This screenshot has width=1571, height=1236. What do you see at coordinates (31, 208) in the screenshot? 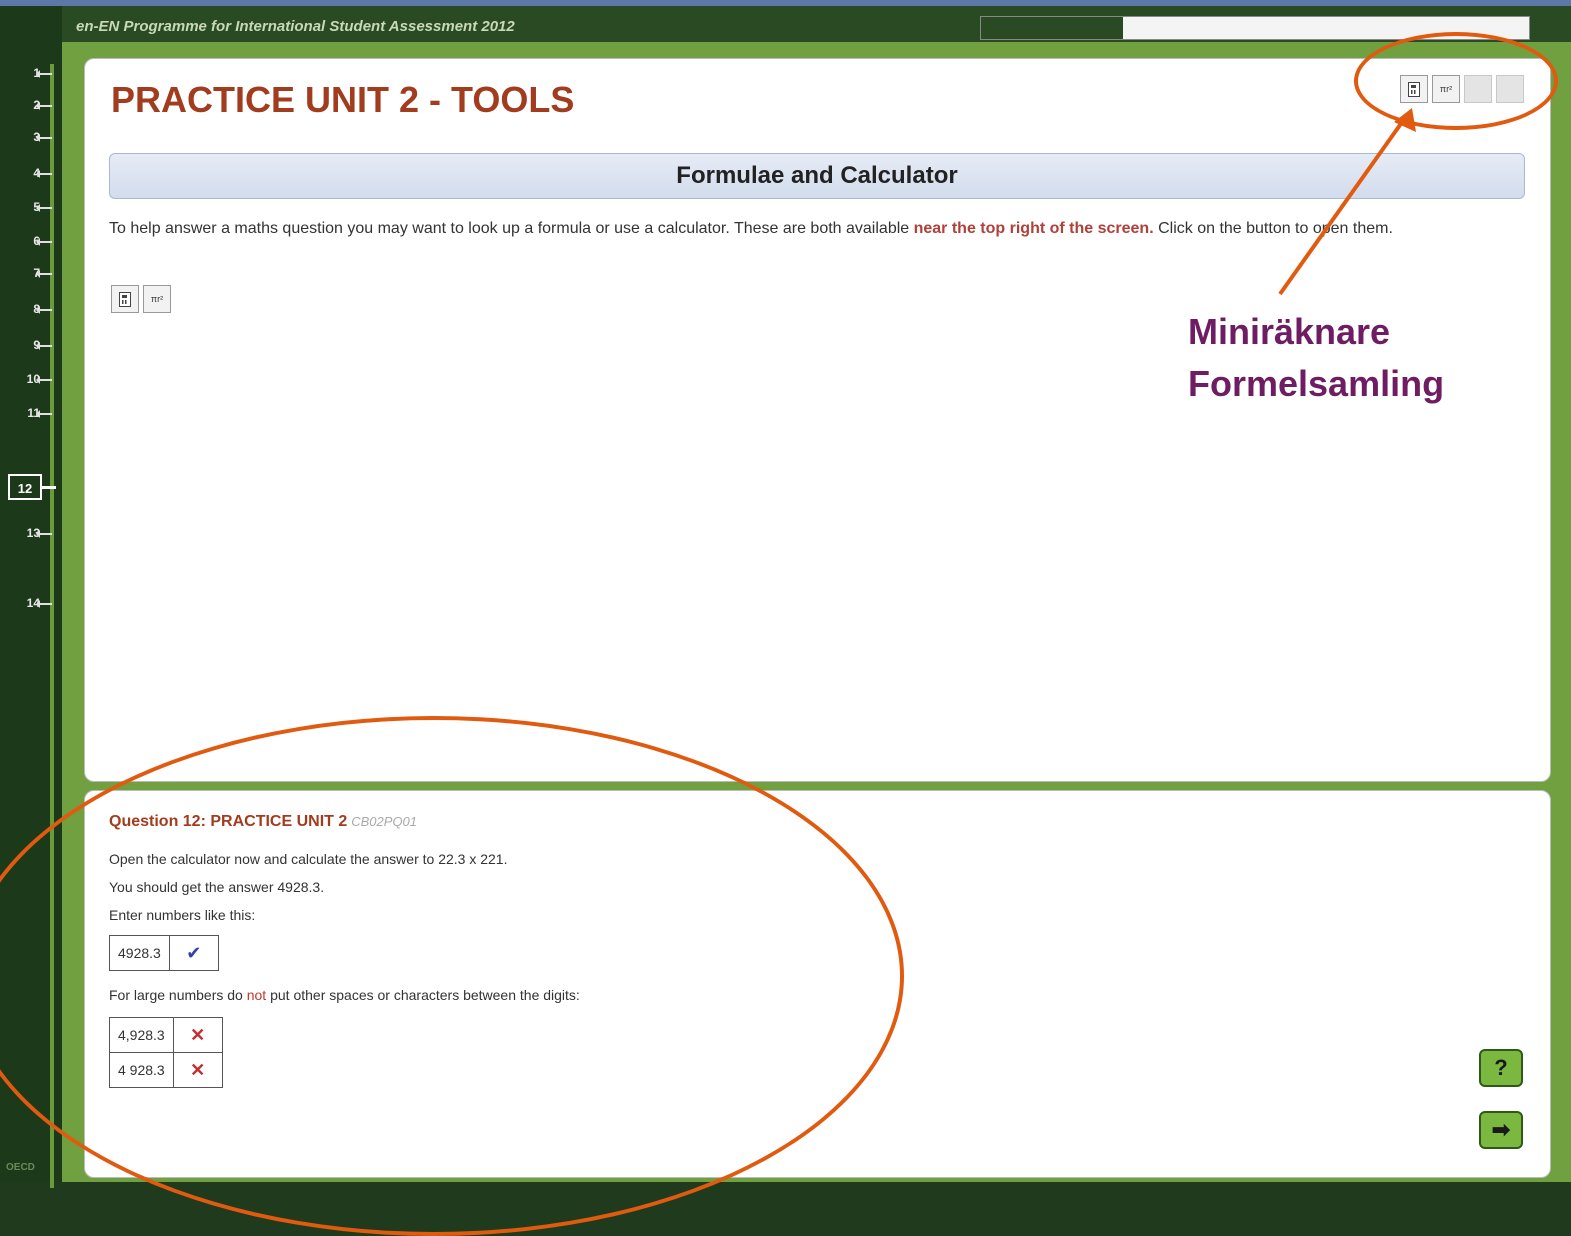
I see `nav-item-5: 5` at bounding box center [31, 208].